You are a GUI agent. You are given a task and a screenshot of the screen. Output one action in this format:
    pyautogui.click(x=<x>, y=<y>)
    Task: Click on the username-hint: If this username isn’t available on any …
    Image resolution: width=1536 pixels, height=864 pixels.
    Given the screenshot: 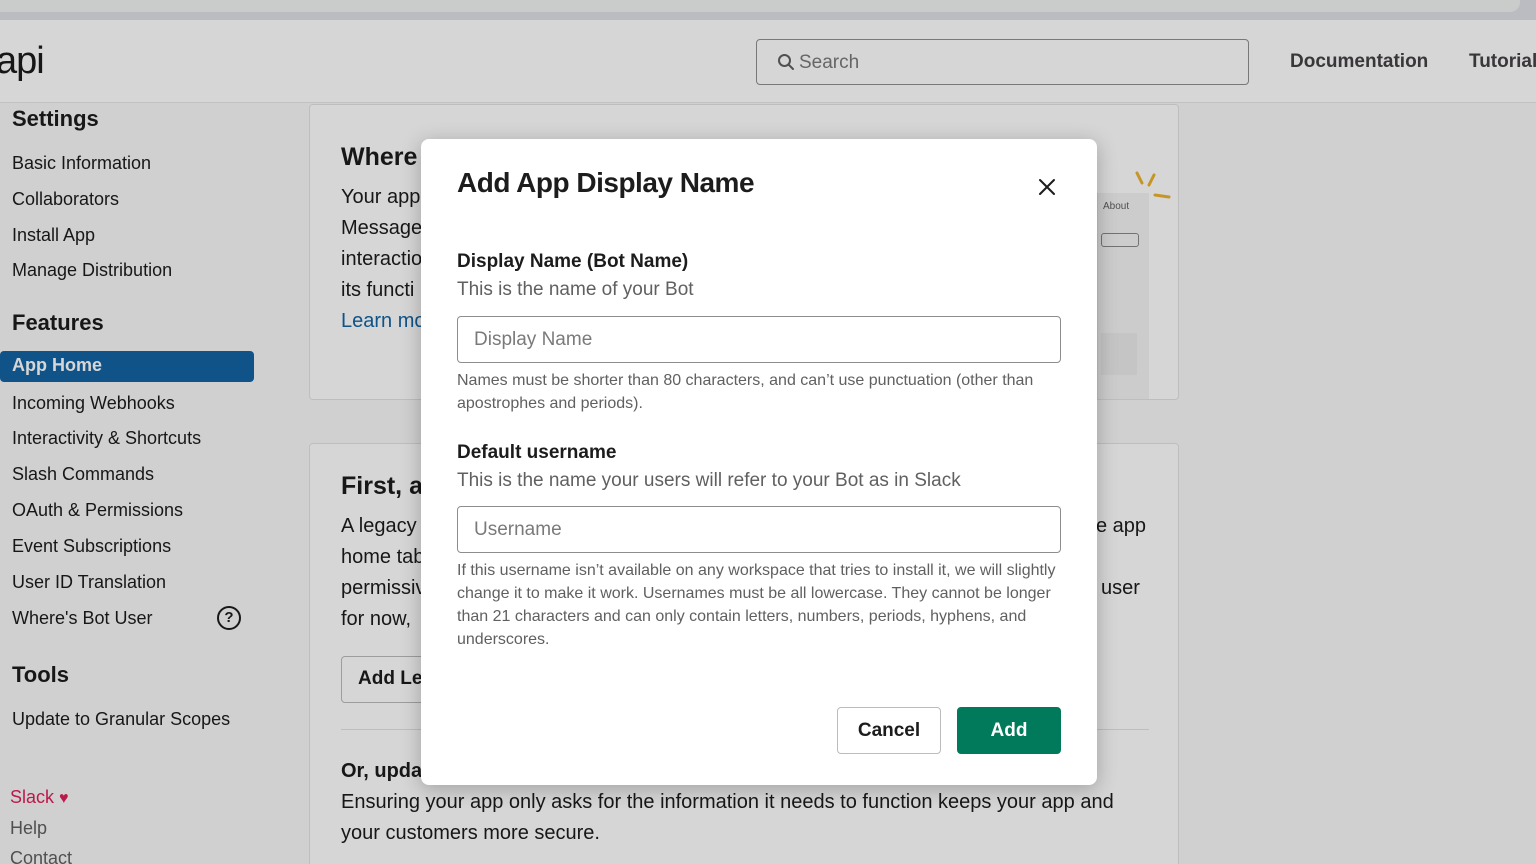 What is the action you would take?
    pyautogui.click(x=756, y=605)
    